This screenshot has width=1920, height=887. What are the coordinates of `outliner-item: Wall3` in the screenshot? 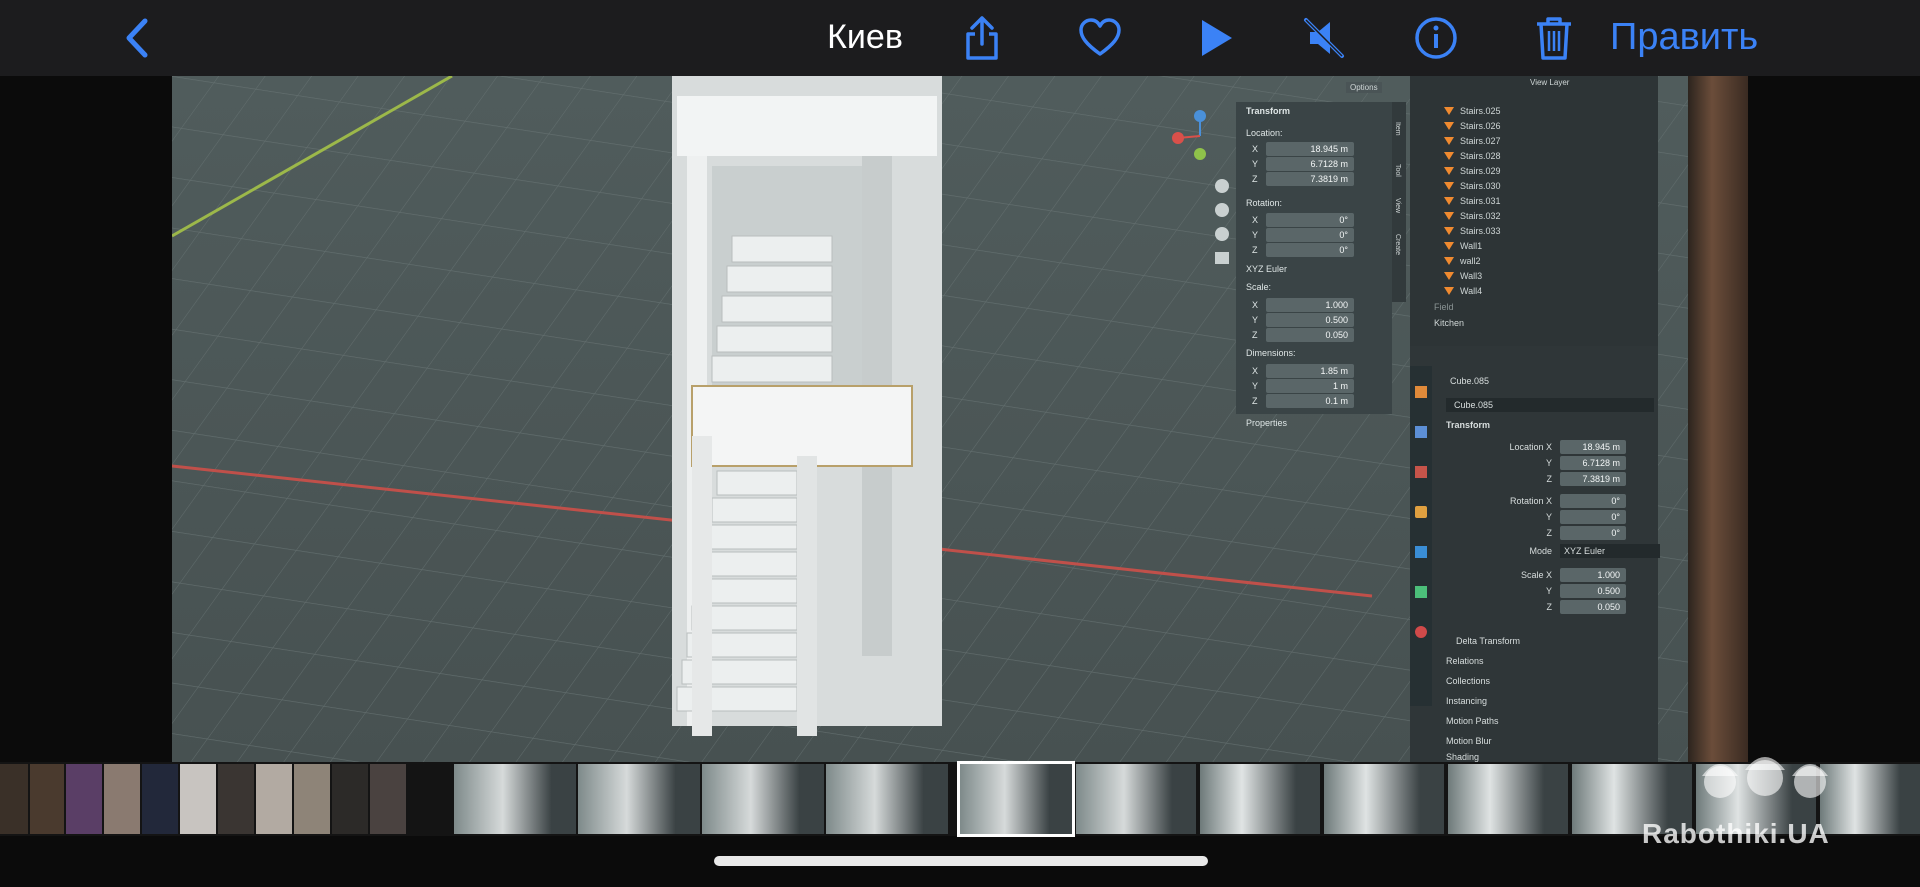 It's located at (1463, 276).